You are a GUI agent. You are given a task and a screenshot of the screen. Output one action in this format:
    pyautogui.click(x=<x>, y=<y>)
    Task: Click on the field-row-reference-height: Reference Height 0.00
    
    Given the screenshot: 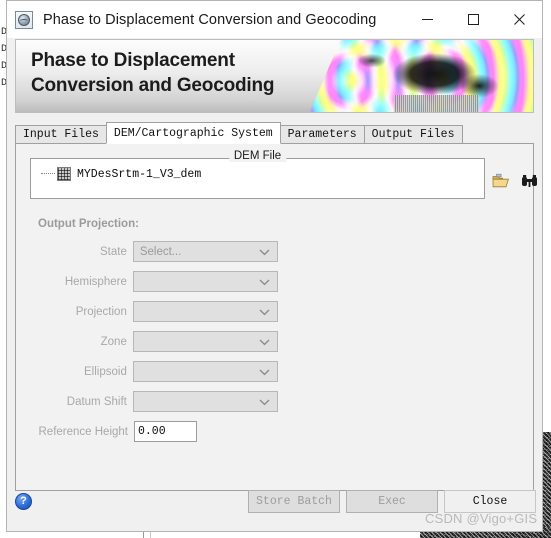 What is the action you would take?
    pyautogui.click(x=158, y=431)
    